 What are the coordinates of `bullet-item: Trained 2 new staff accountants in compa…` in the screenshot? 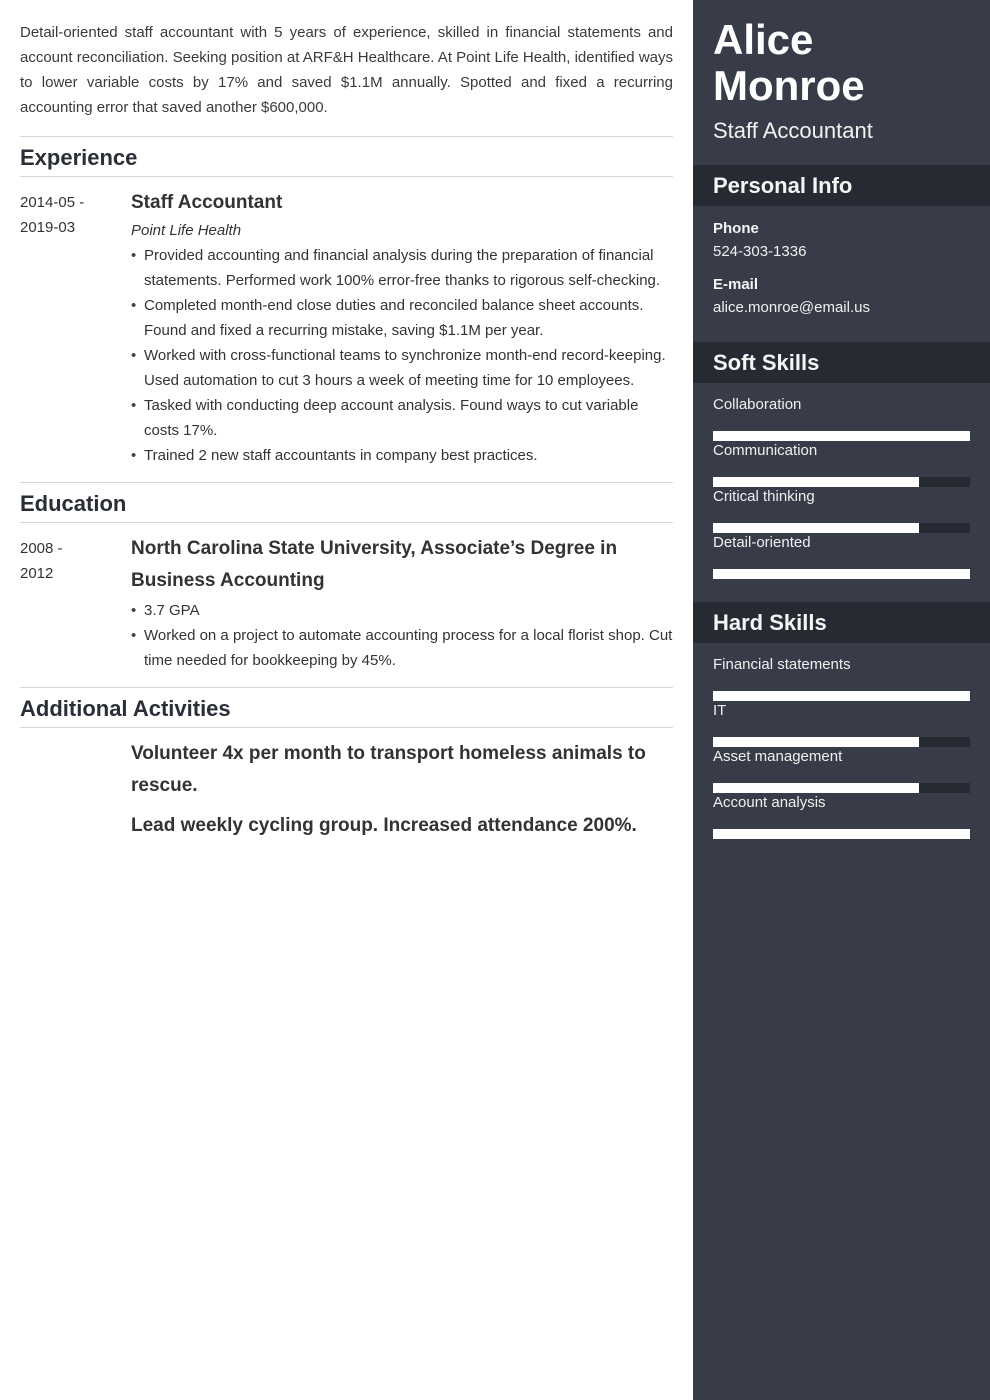 It's located at (402, 455).